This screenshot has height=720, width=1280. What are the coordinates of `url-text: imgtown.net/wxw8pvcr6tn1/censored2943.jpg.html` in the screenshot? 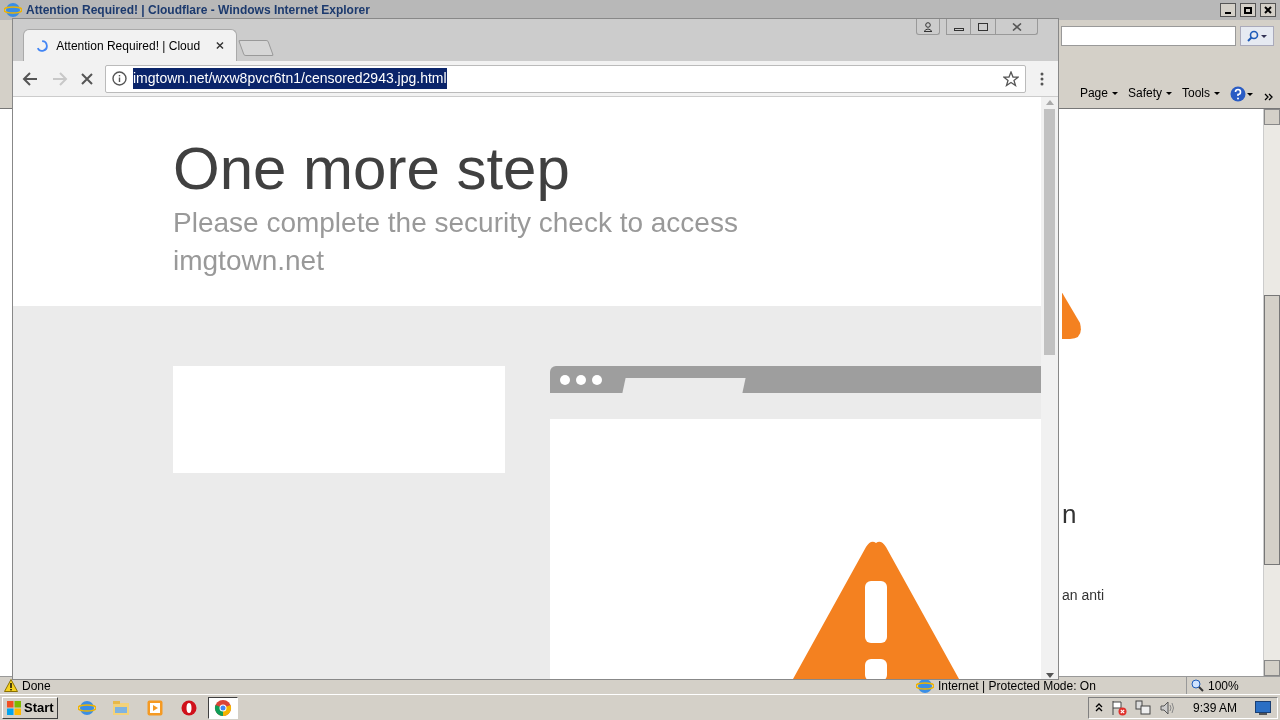 It's located at (290, 78).